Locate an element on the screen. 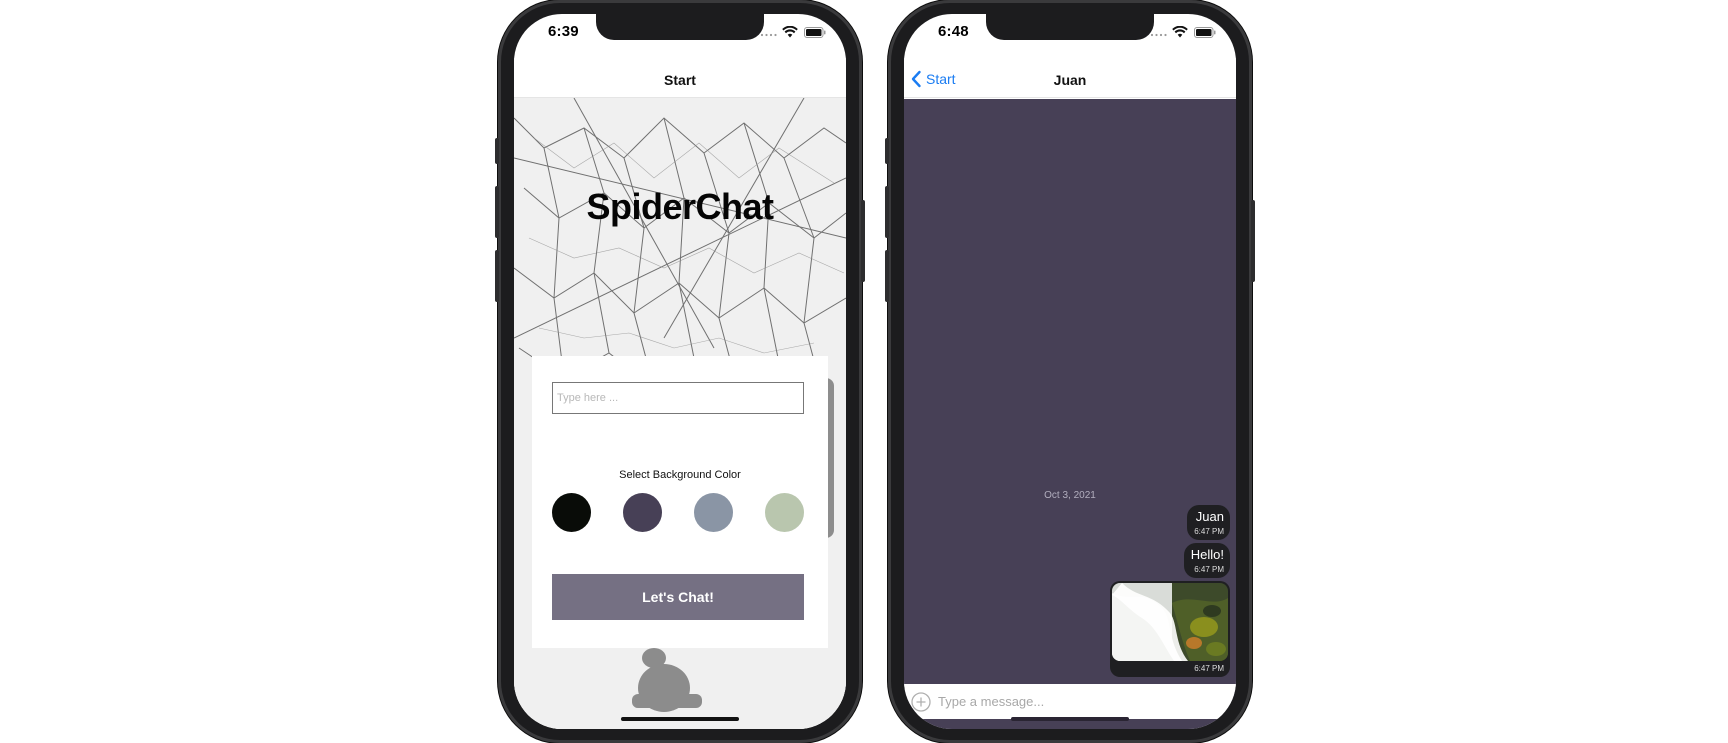 This screenshot has width=1728, height=743. app-title: SpiderChat is located at coordinates (680, 206).